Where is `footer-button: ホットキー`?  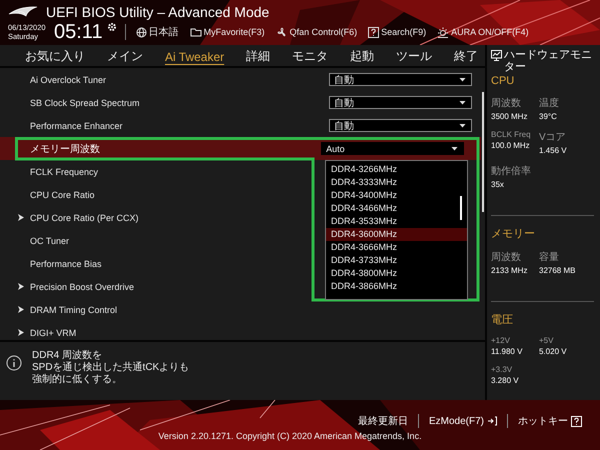
footer-button: ホットキー is located at coordinates (550, 421).